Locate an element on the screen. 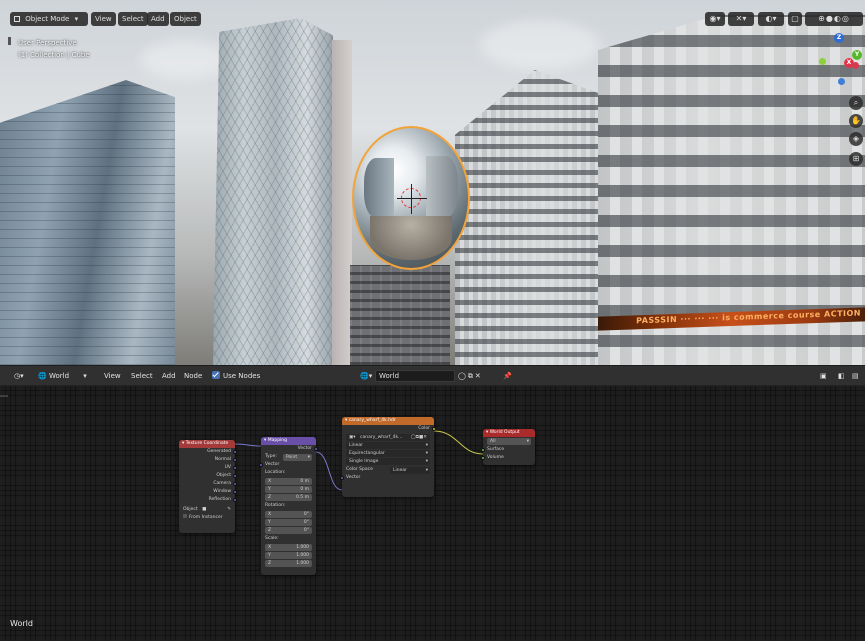 This screenshot has width=865, height=641. eyedropper-icon: ✎ is located at coordinates (229, 510).